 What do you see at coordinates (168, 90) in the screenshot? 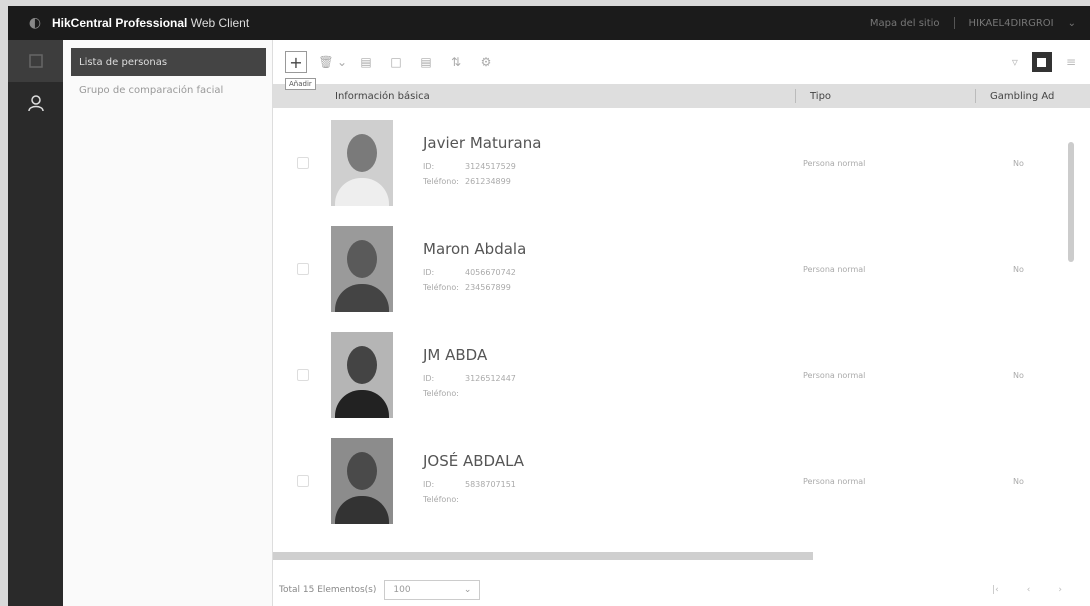
I see `sidebar-item-face-group: Grupo de comparación facial` at bounding box center [168, 90].